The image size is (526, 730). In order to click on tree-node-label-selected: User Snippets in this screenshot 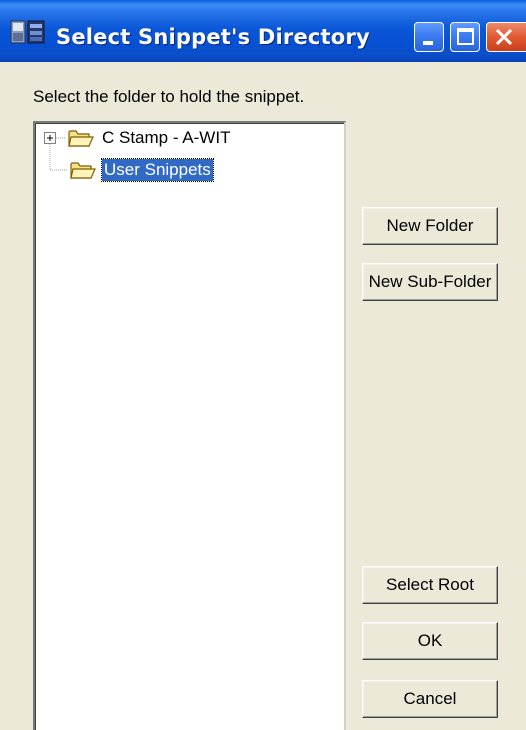, I will do `click(157, 170)`.